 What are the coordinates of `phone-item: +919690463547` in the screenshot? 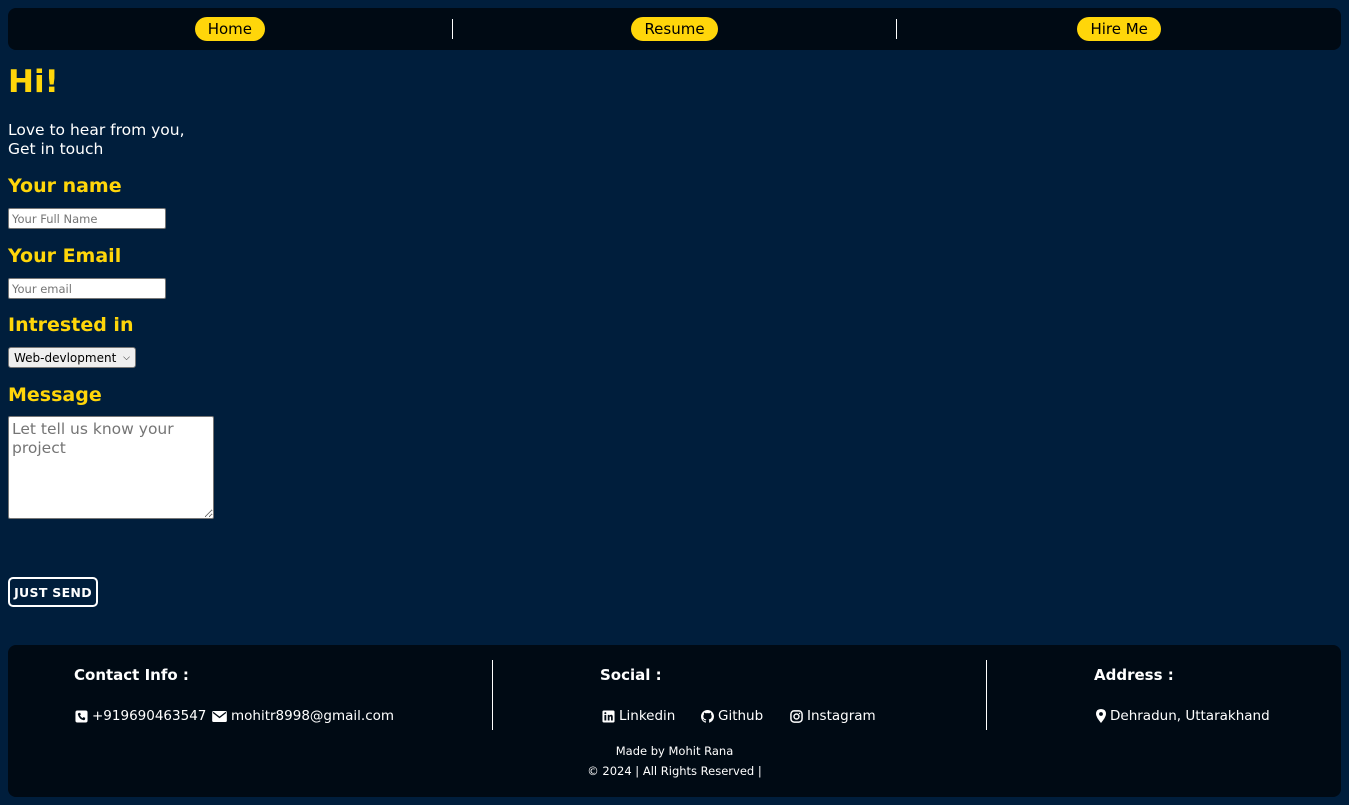 It's located at (140, 716).